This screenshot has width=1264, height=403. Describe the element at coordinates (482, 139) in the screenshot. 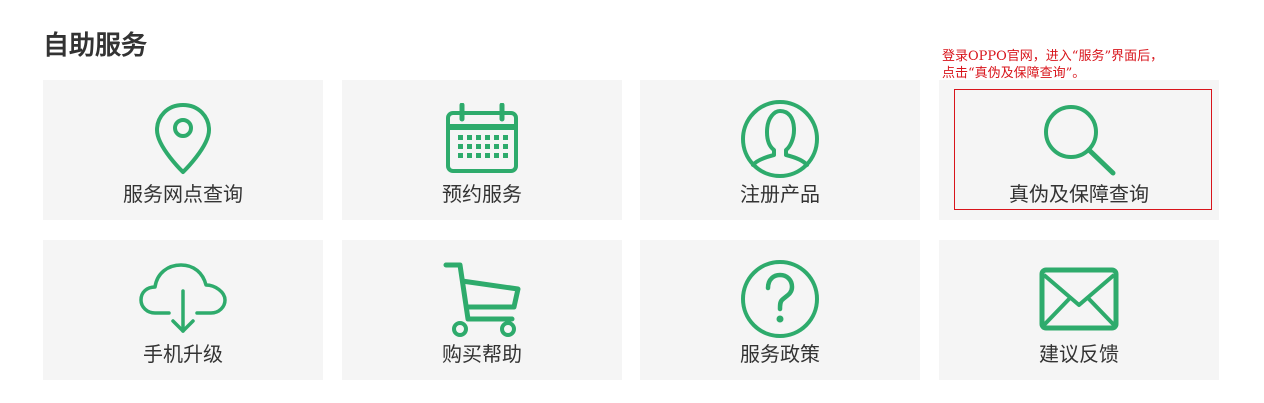

I see `calendar-icon` at that location.